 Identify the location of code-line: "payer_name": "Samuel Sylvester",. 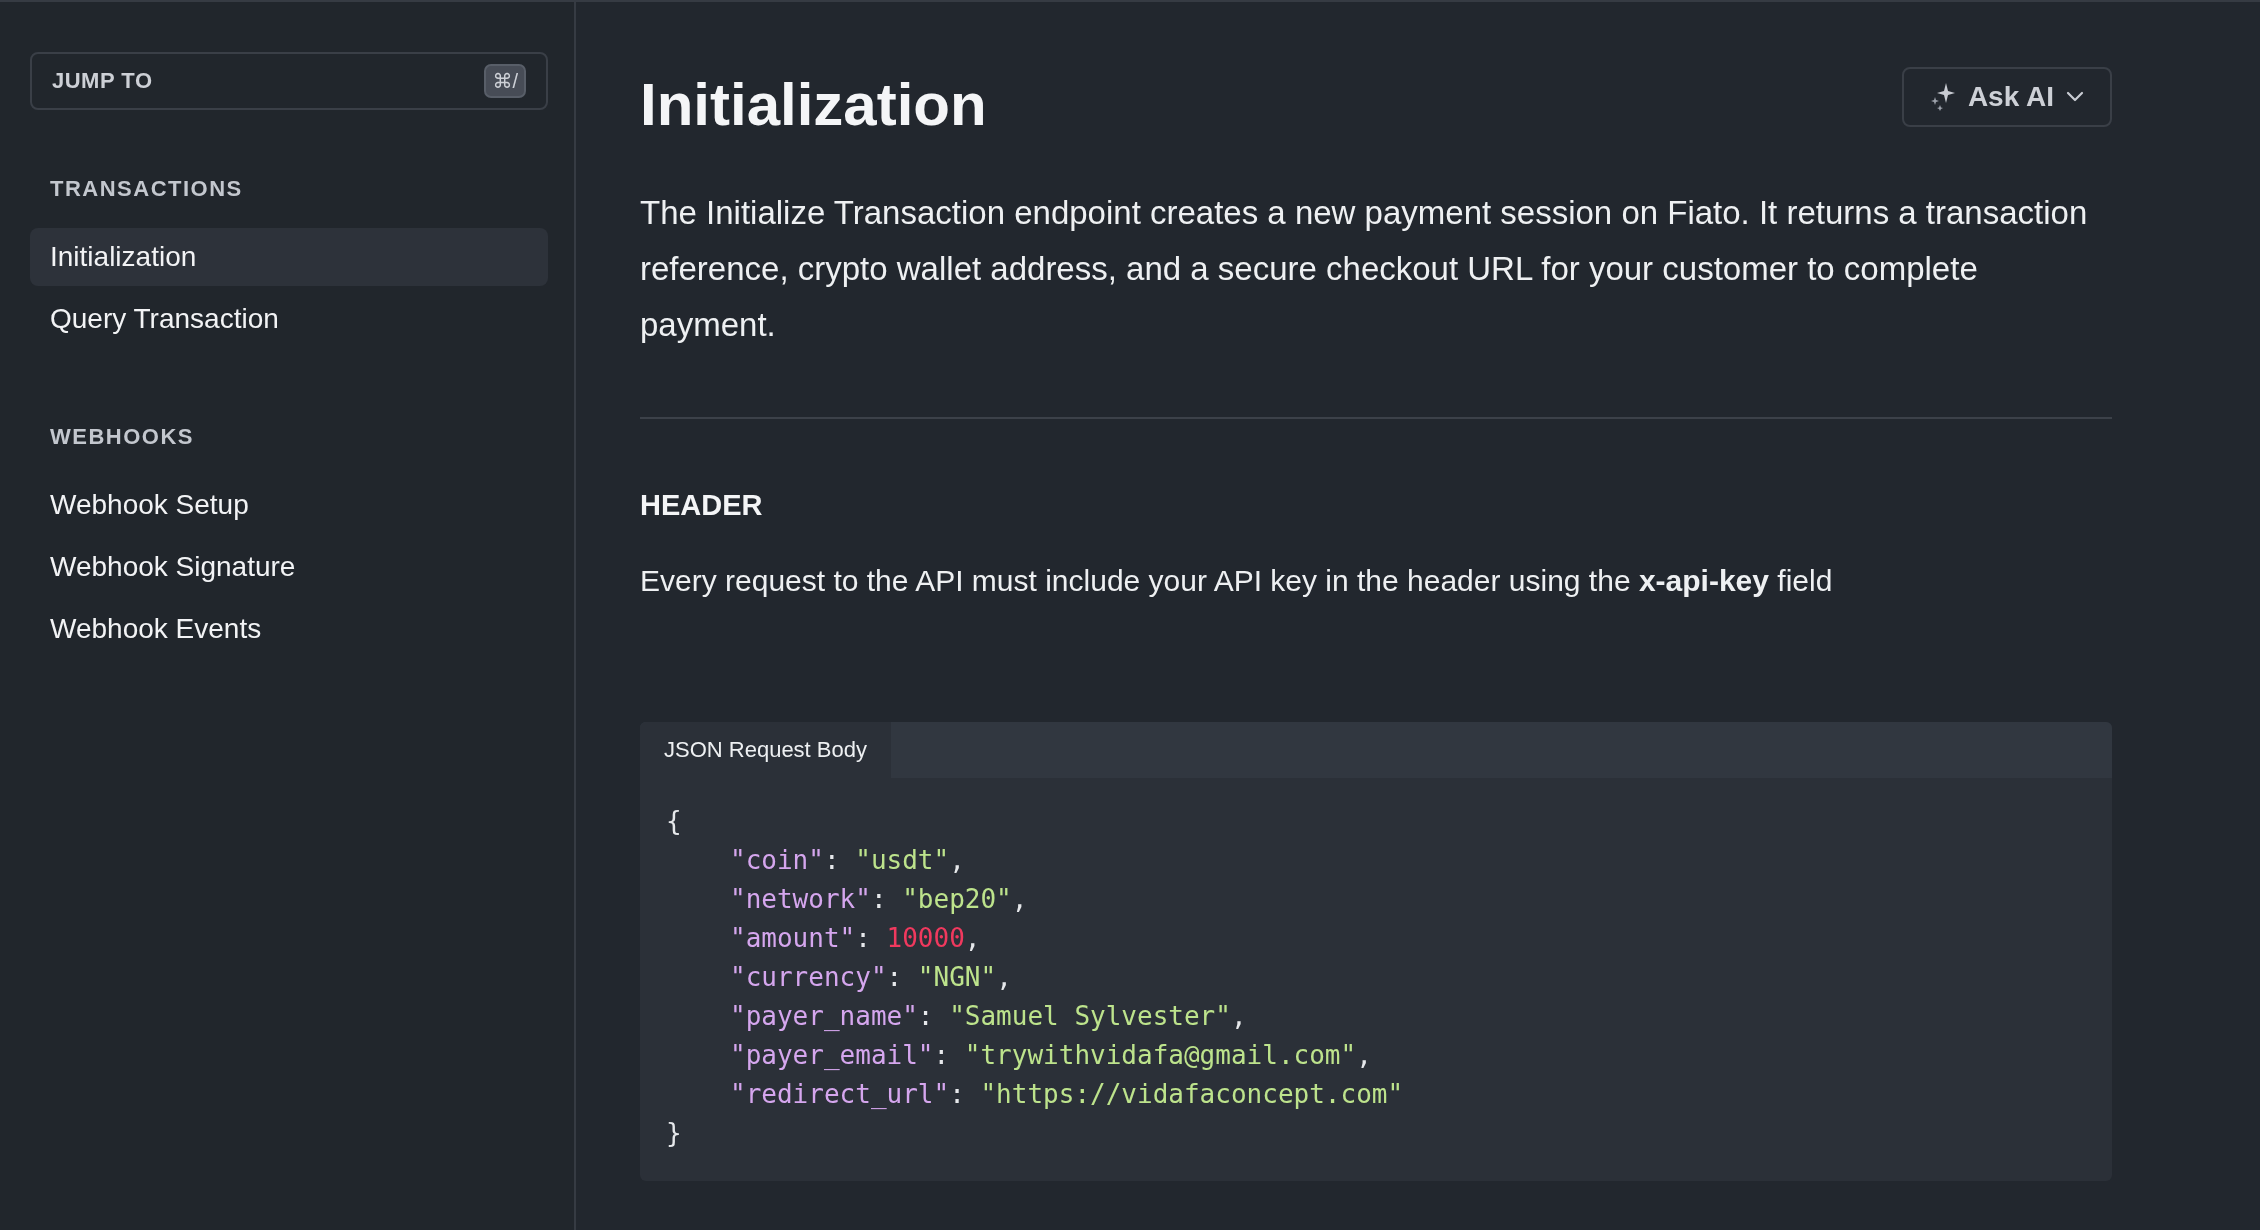
(988, 1016).